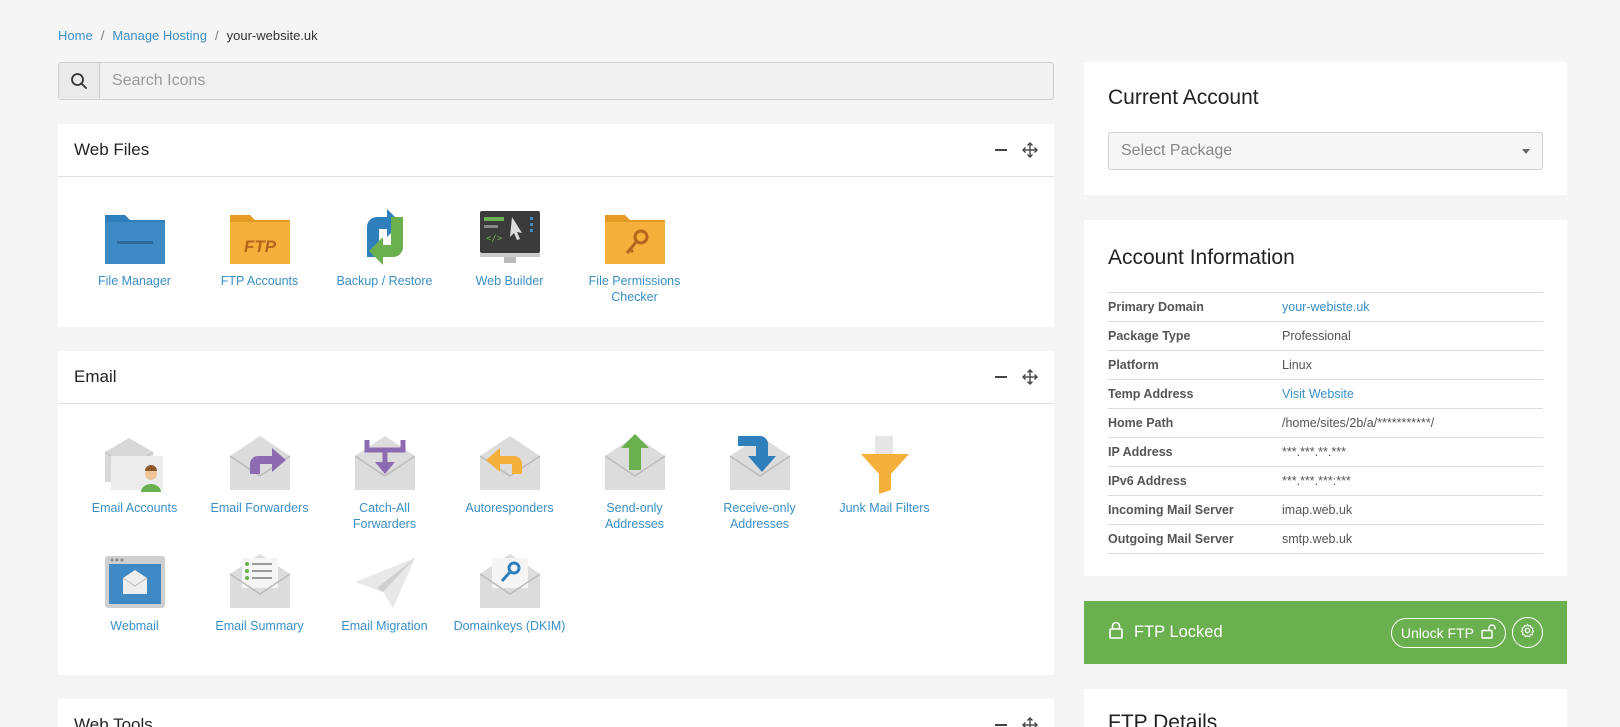 Image resolution: width=1620 pixels, height=727 pixels. Describe the element at coordinates (1163, 719) in the screenshot. I see `card-title: FTP Details` at that location.